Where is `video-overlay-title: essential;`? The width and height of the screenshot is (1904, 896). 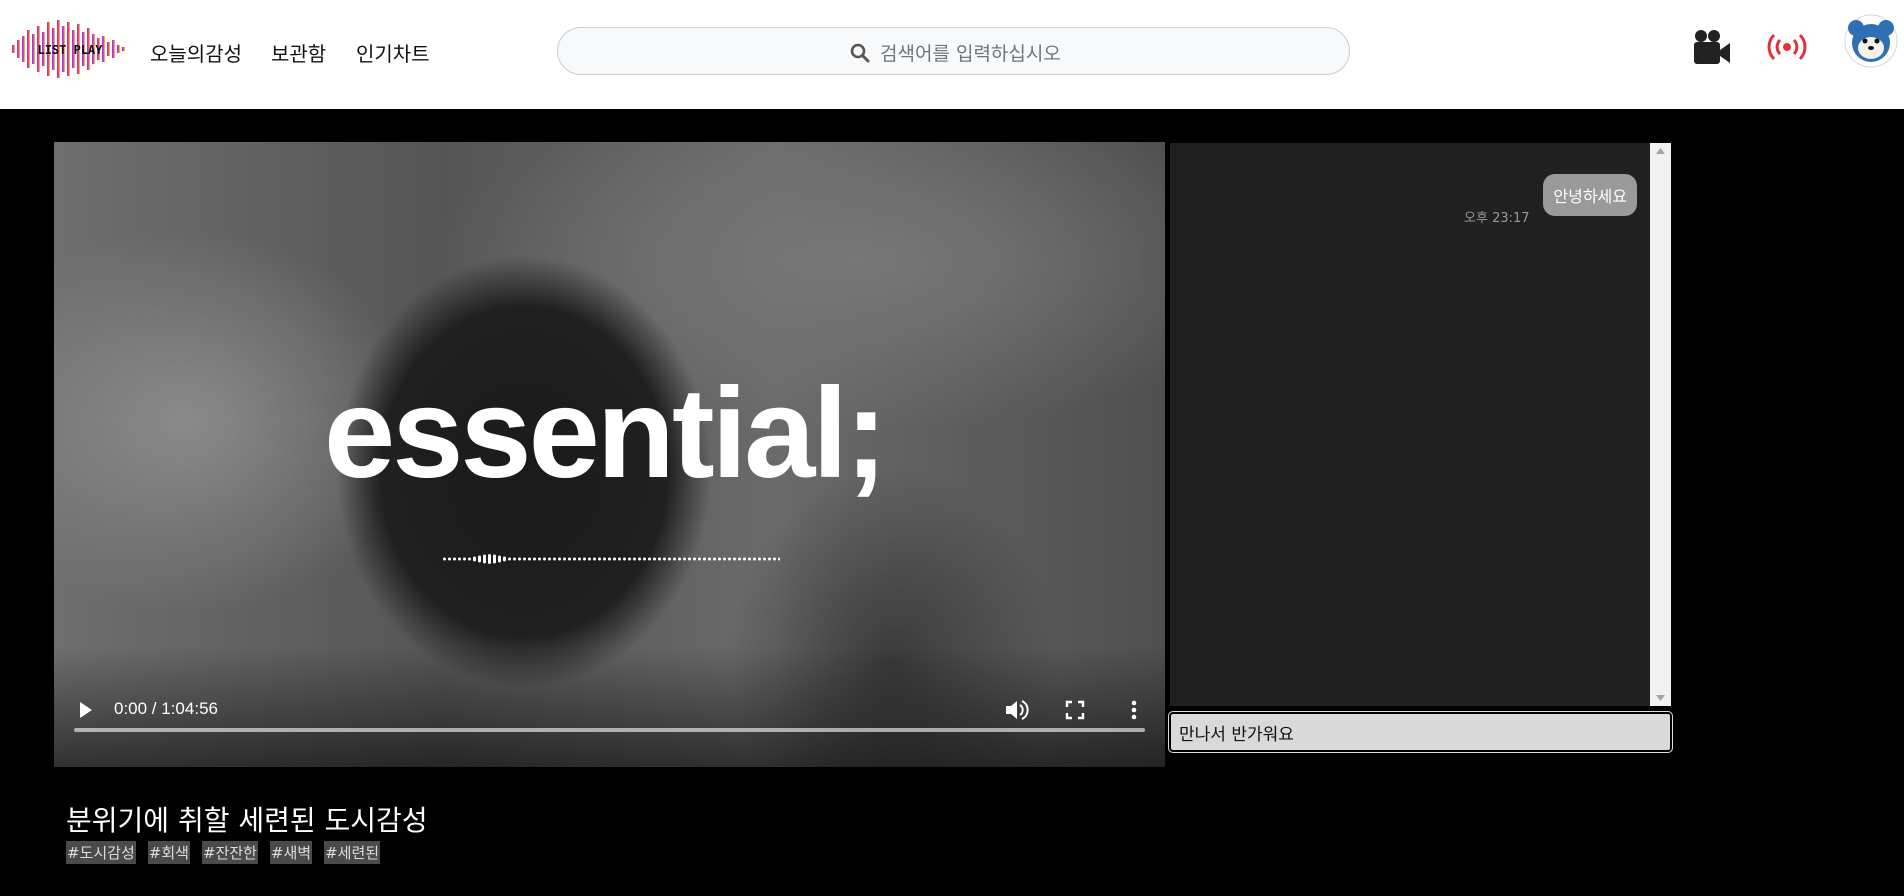 video-overlay-title: essential; is located at coordinates (605, 433).